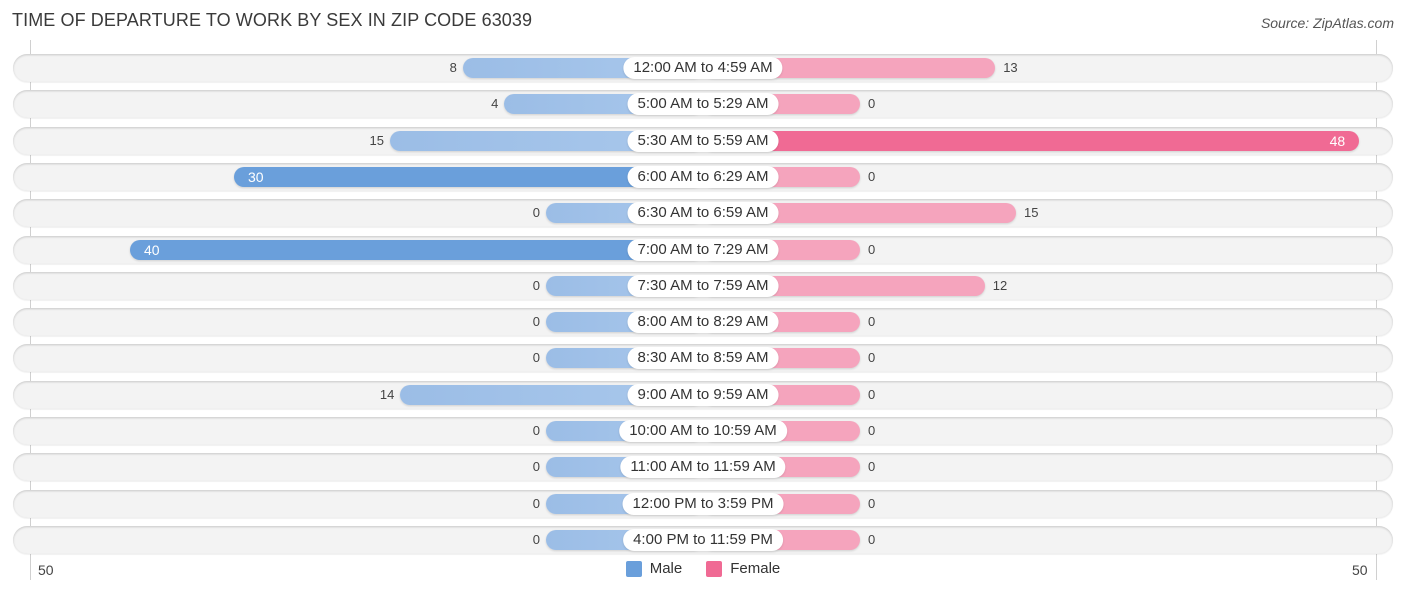 This screenshot has height=594, width=1406. Describe the element at coordinates (1031, 141) in the screenshot. I see `bar-female` at that location.